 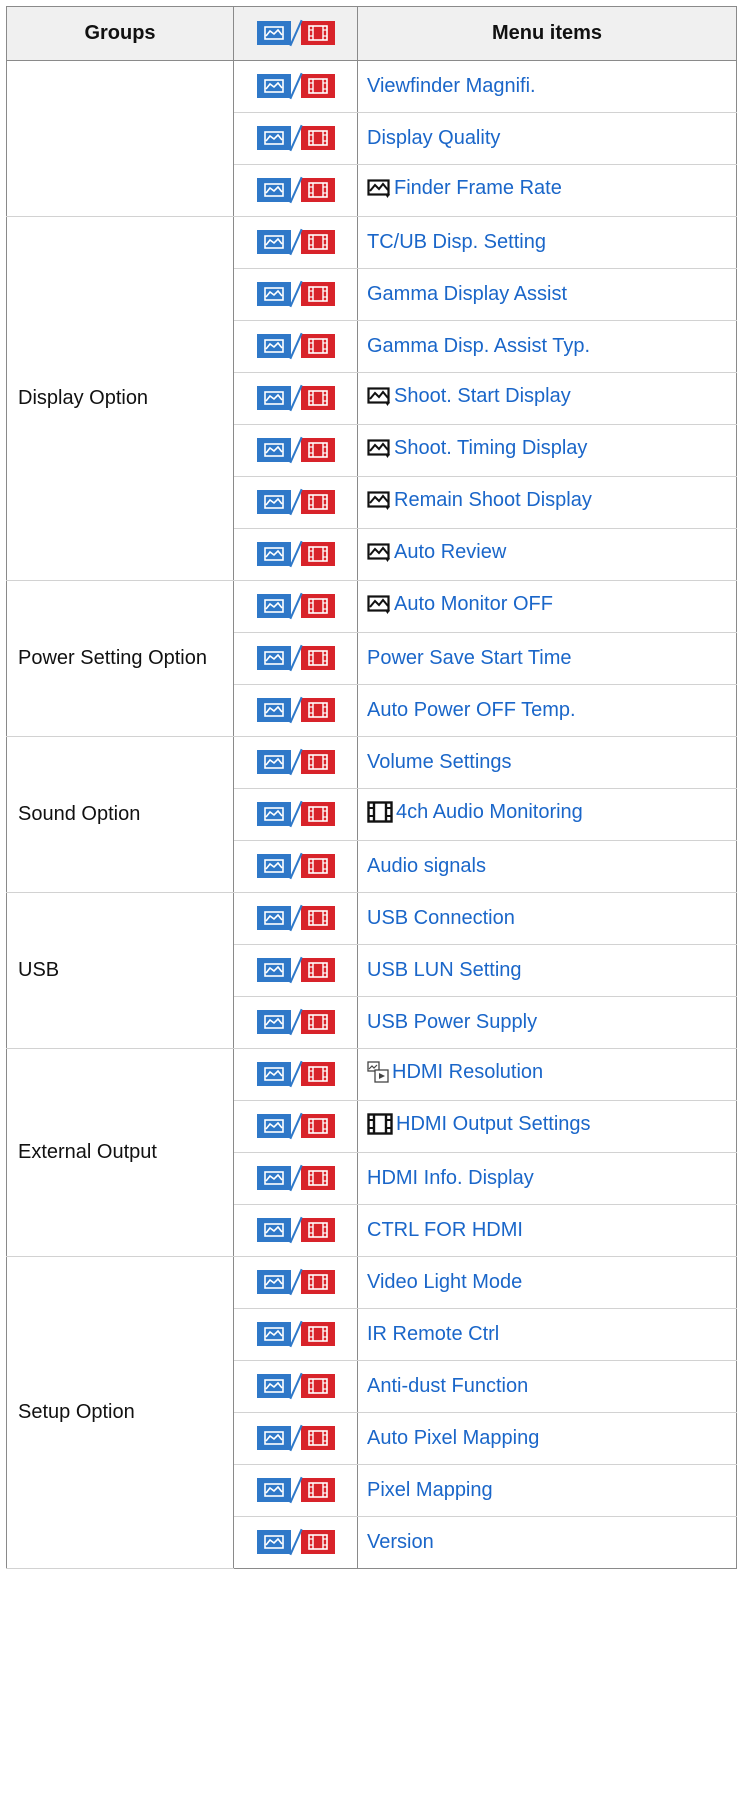 I want to click on menu-item-link-finder-frame-rate: Finder Frame Rate, so click(x=478, y=188).